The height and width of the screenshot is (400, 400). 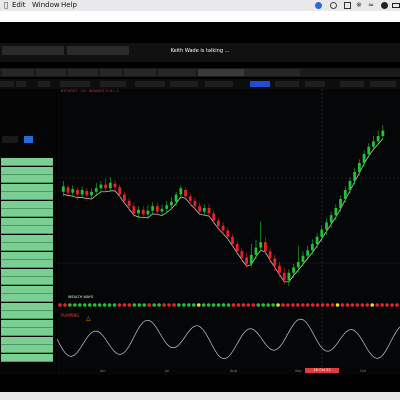 What do you see at coordinates (347, 5) in the screenshot?
I see `square-icon` at bounding box center [347, 5].